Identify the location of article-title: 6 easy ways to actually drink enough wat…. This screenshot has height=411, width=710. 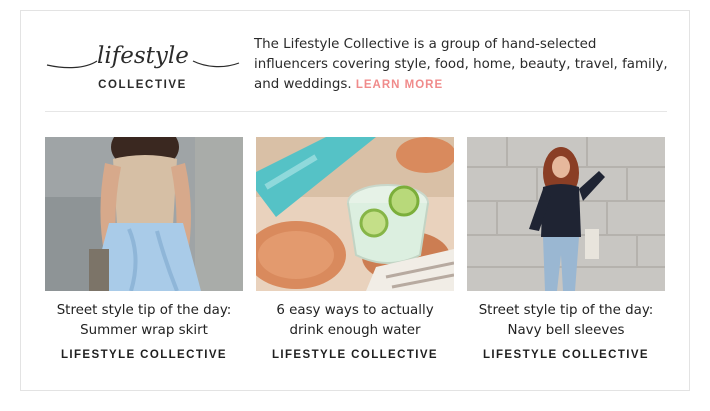
(355, 321).